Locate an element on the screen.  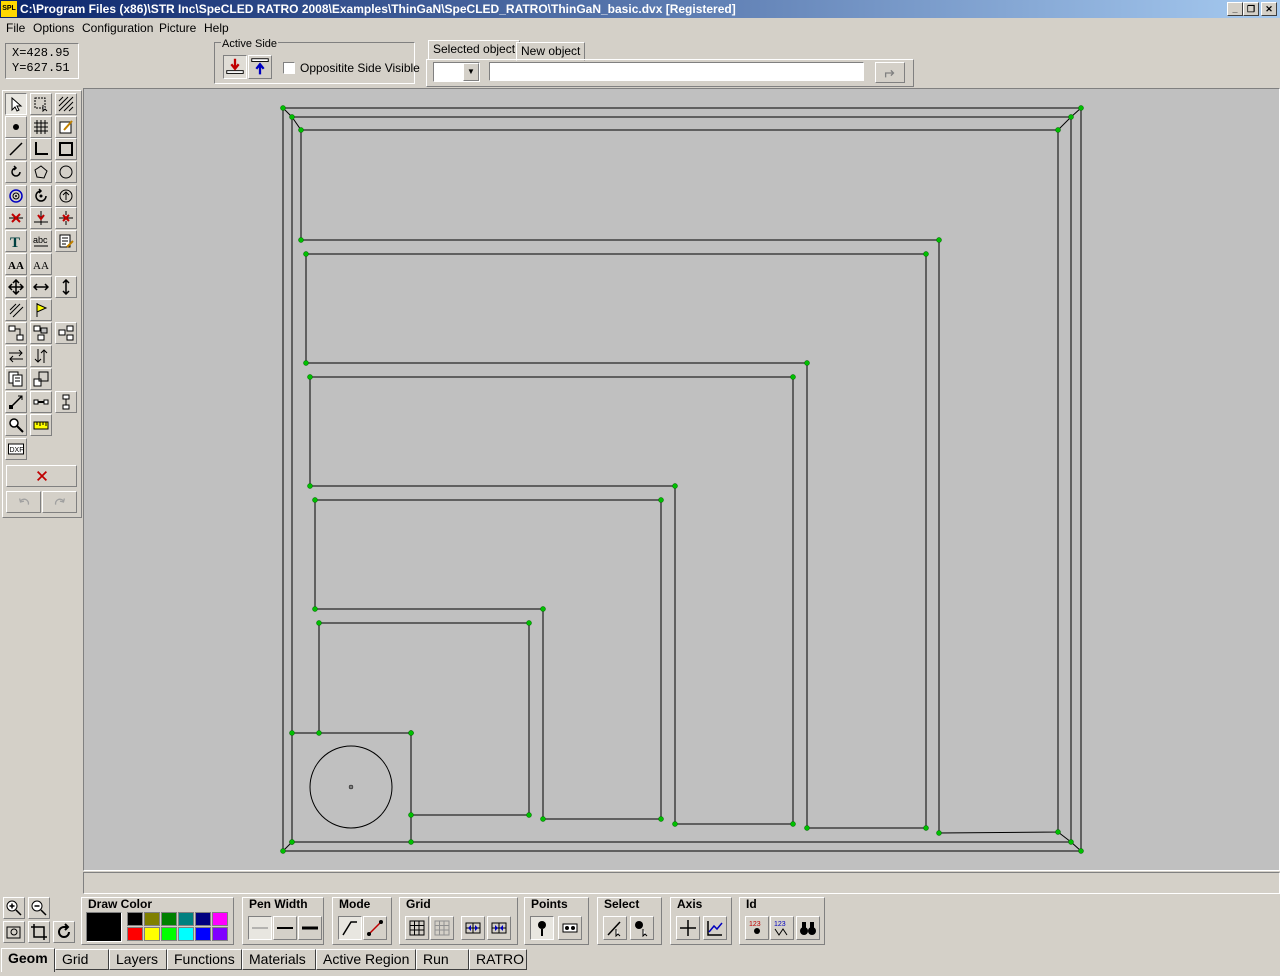
grid-expand-button is located at coordinates (473, 928).